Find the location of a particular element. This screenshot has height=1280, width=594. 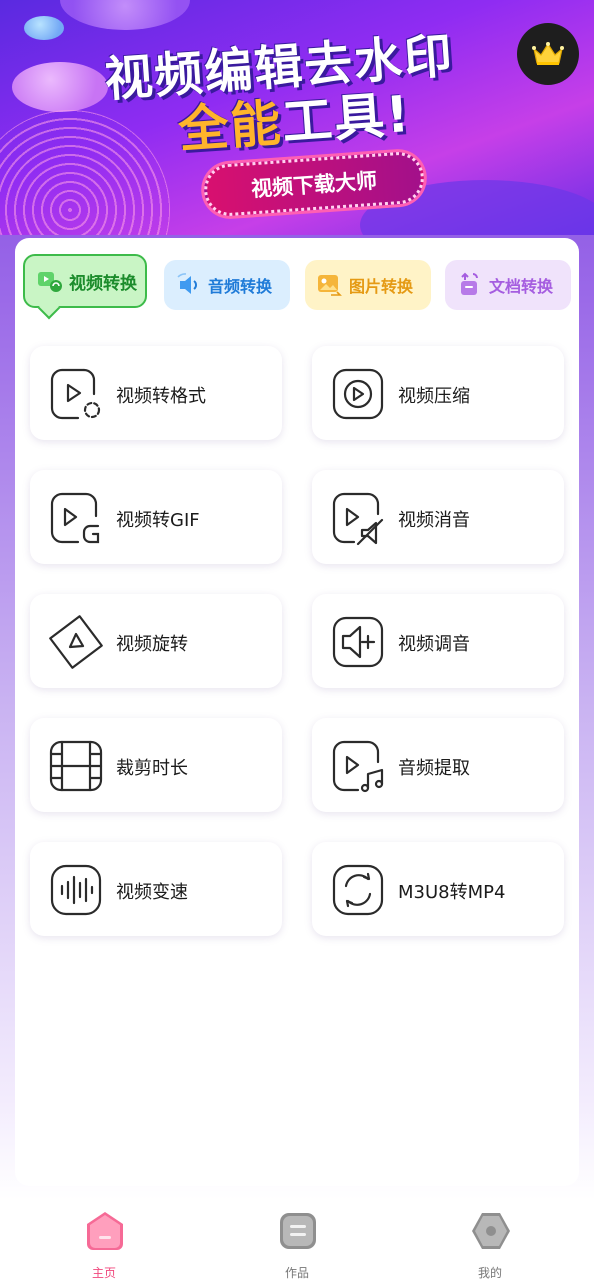

feature-audio-extract: 音频提取 is located at coordinates (438, 765).